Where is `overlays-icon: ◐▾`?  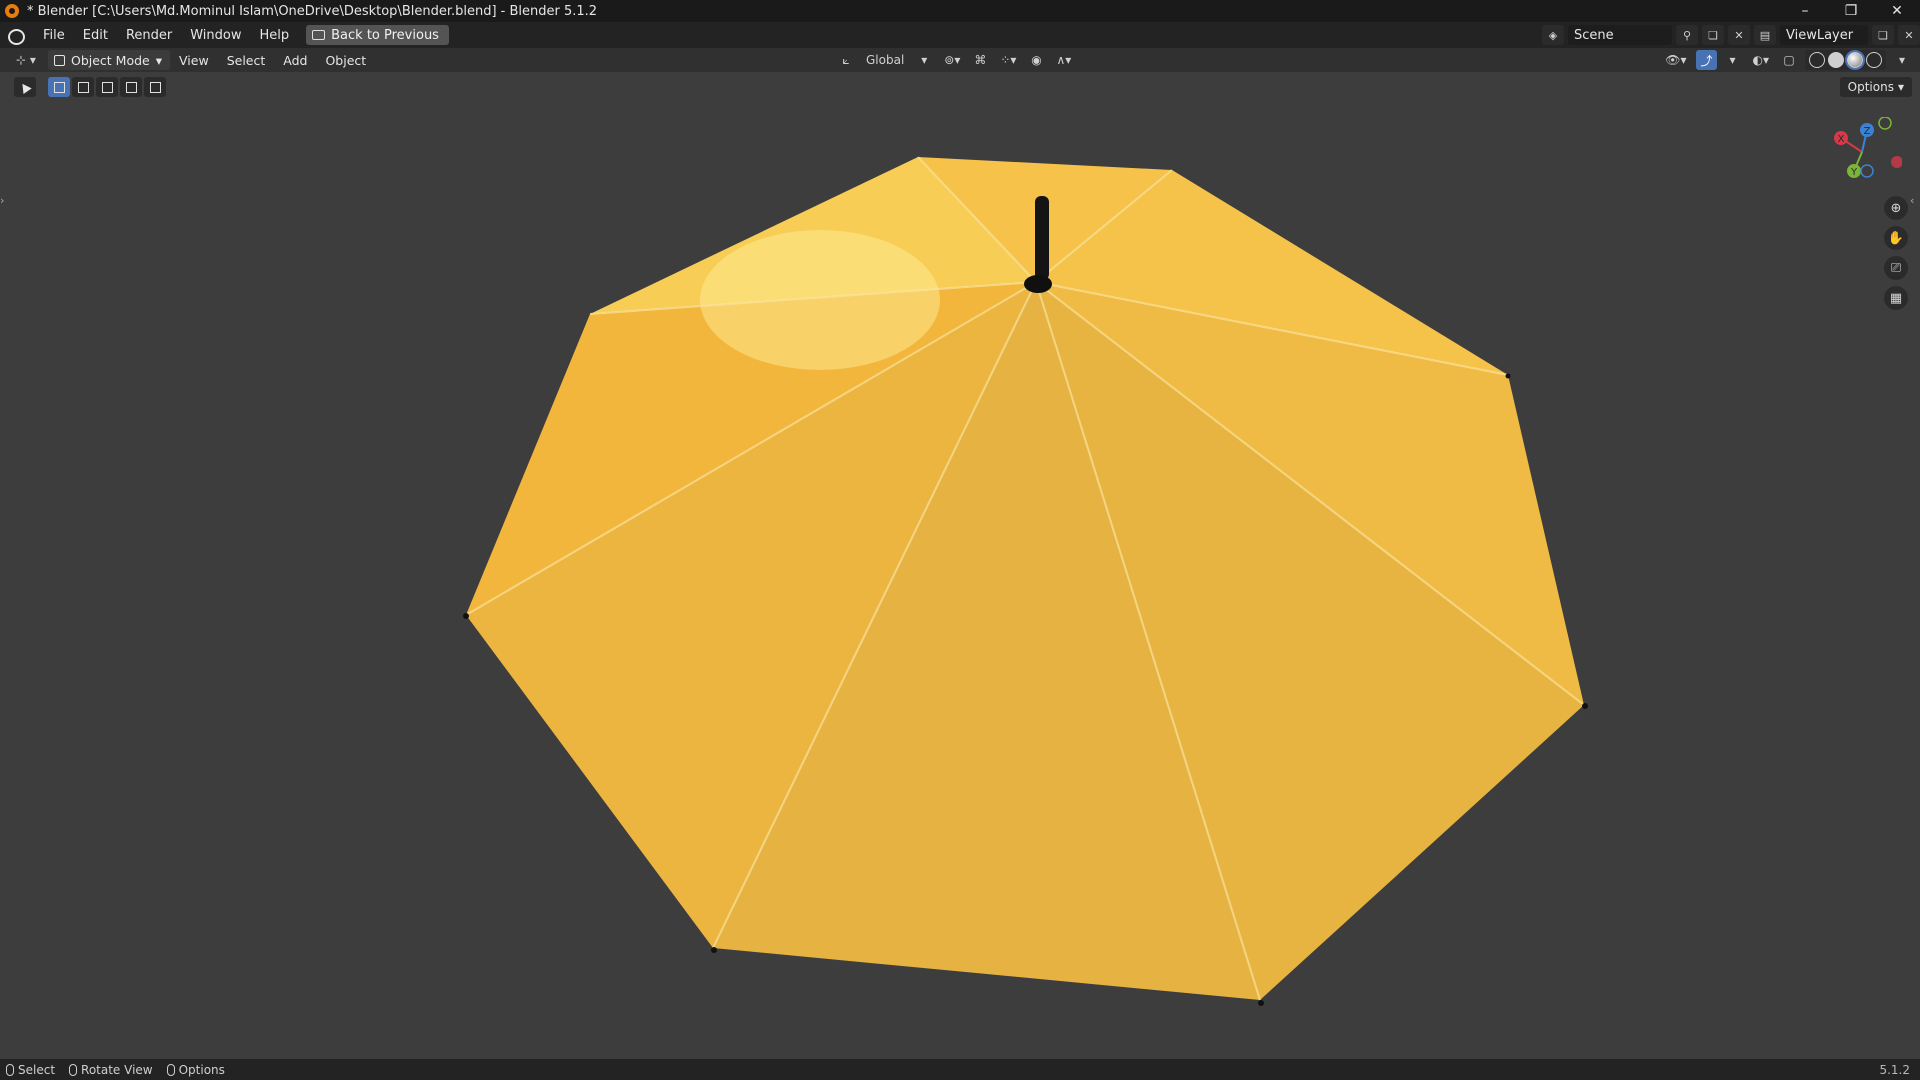
overlays-icon: ◐▾ is located at coordinates (1761, 60).